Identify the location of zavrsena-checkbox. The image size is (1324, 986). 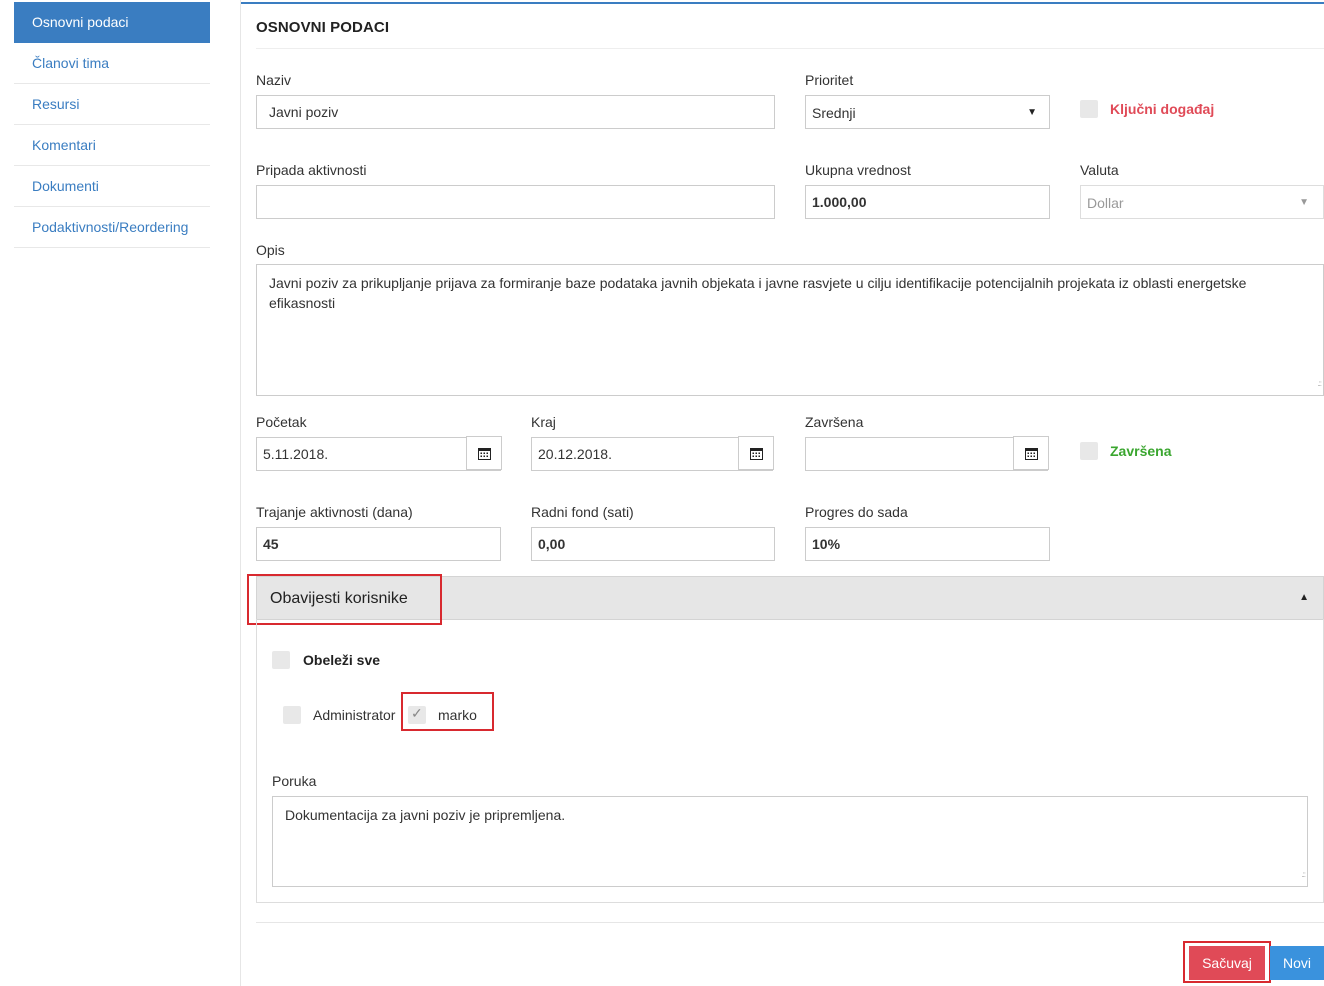
(1089, 451).